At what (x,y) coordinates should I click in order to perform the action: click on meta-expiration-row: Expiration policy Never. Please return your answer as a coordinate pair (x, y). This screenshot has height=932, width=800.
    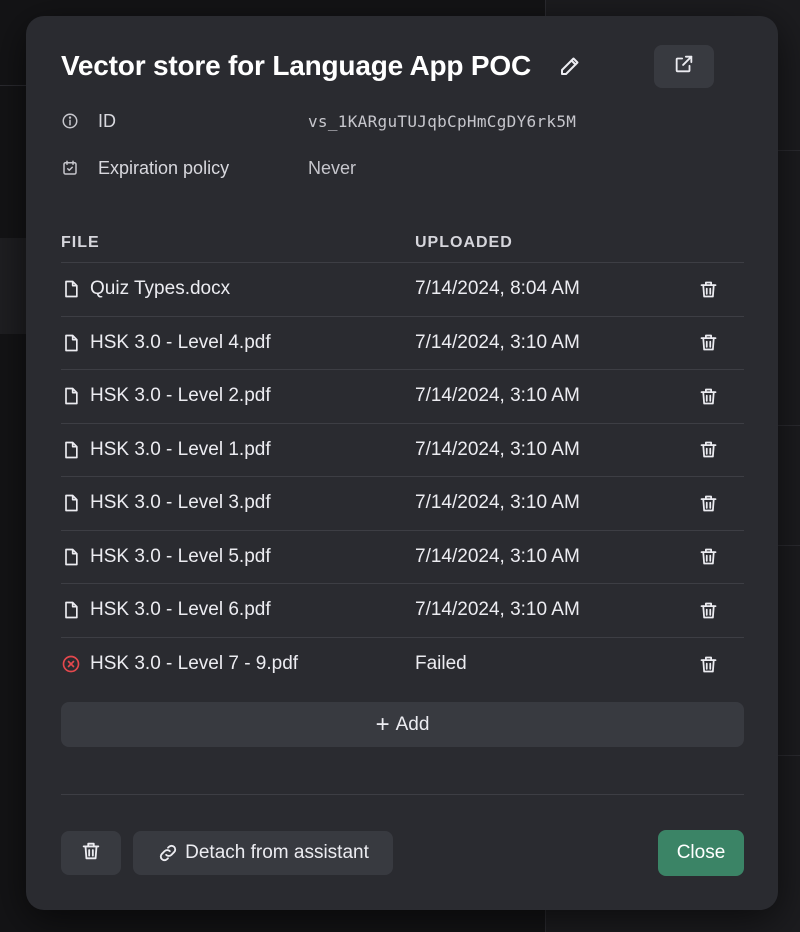
    Looking at the image, I should click on (208, 168).